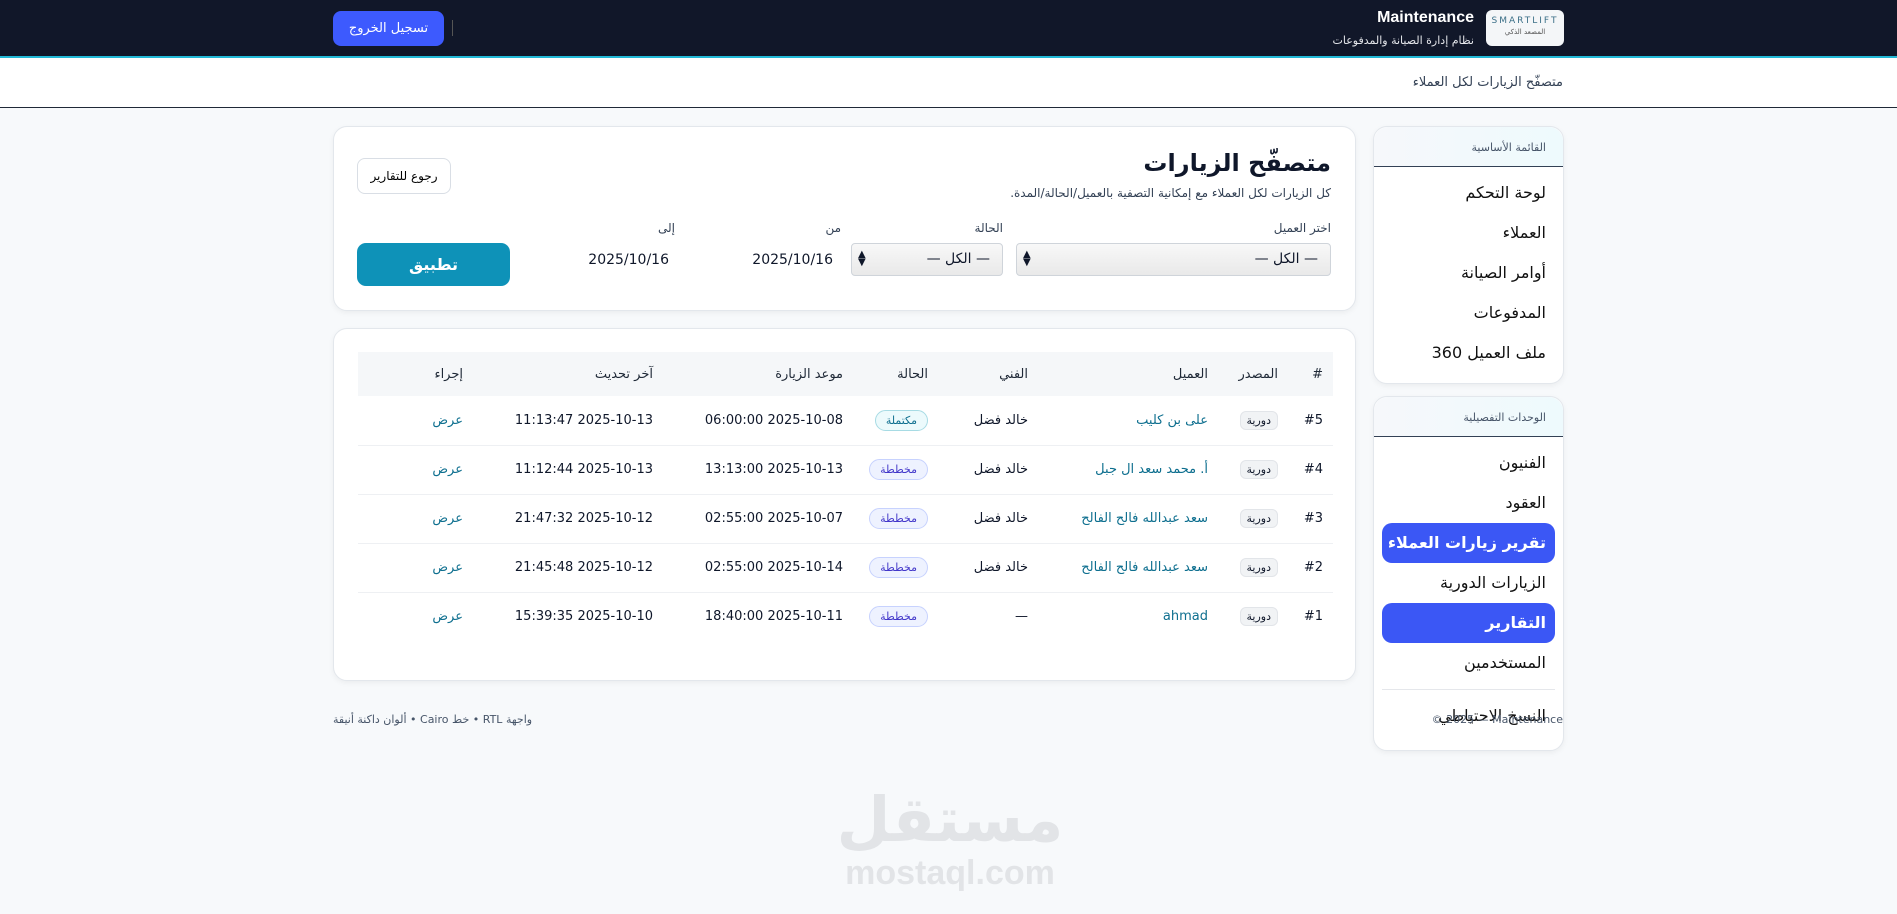  What do you see at coordinates (988, 228) in the screenshot?
I see `status-label: الحالة` at bounding box center [988, 228].